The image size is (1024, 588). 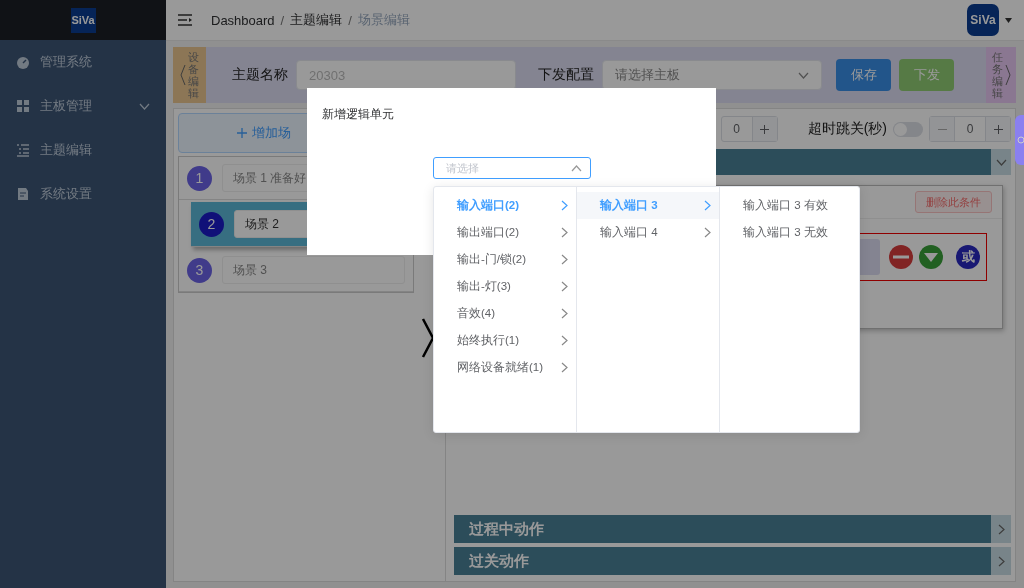 What do you see at coordinates (566, 75) in the screenshot?
I see `config-label: 下发配置` at bounding box center [566, 75].